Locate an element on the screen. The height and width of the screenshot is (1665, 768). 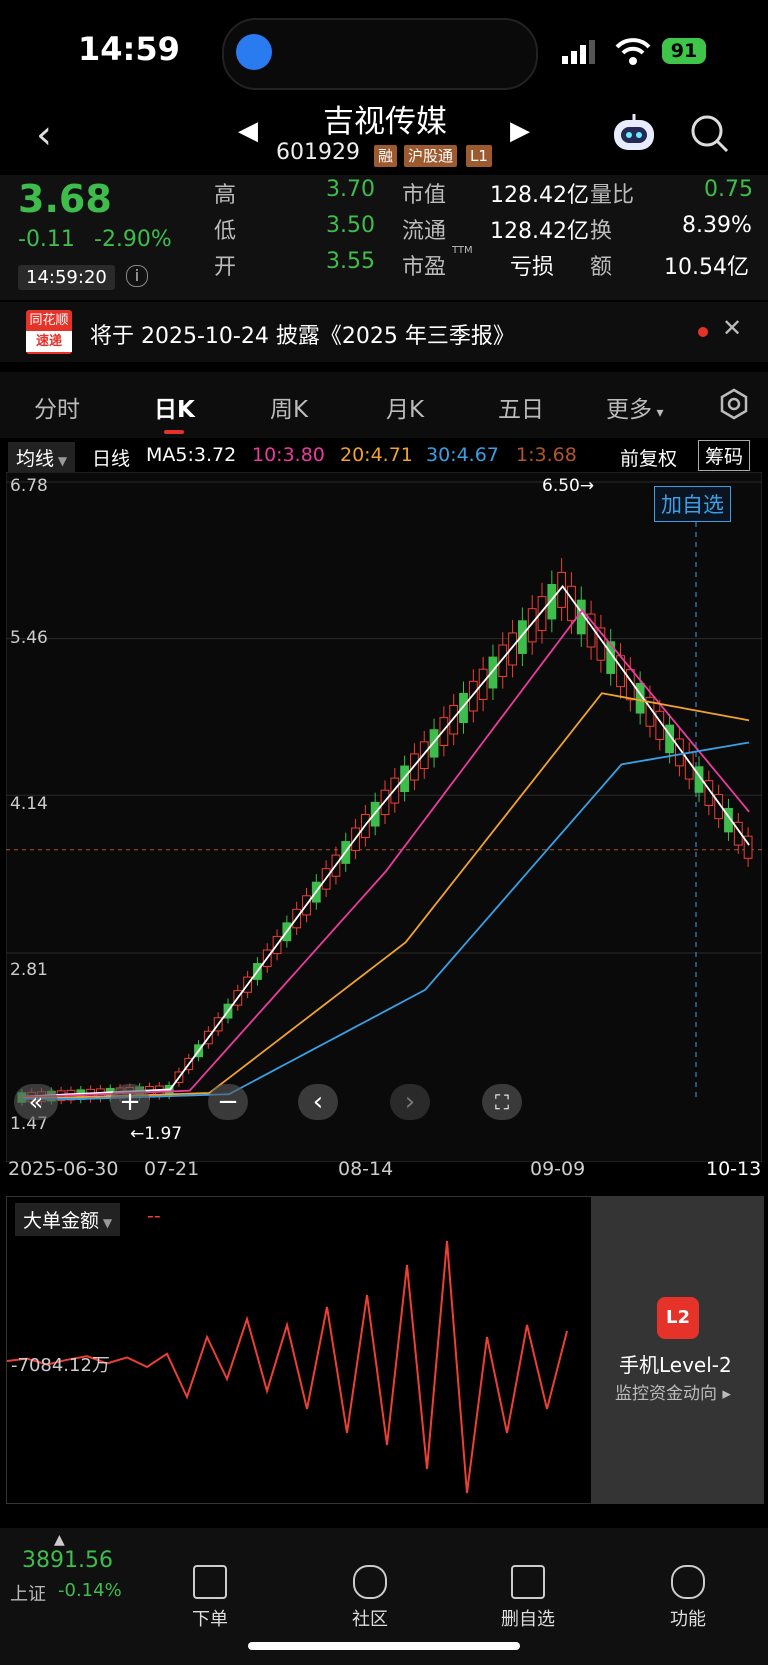
x-tick-3: 09-09 is located at coordinates (558, 1169).